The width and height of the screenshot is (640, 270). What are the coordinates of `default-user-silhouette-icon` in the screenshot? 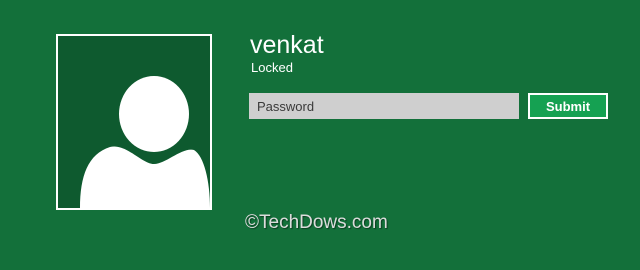 It's located at (145, 142).